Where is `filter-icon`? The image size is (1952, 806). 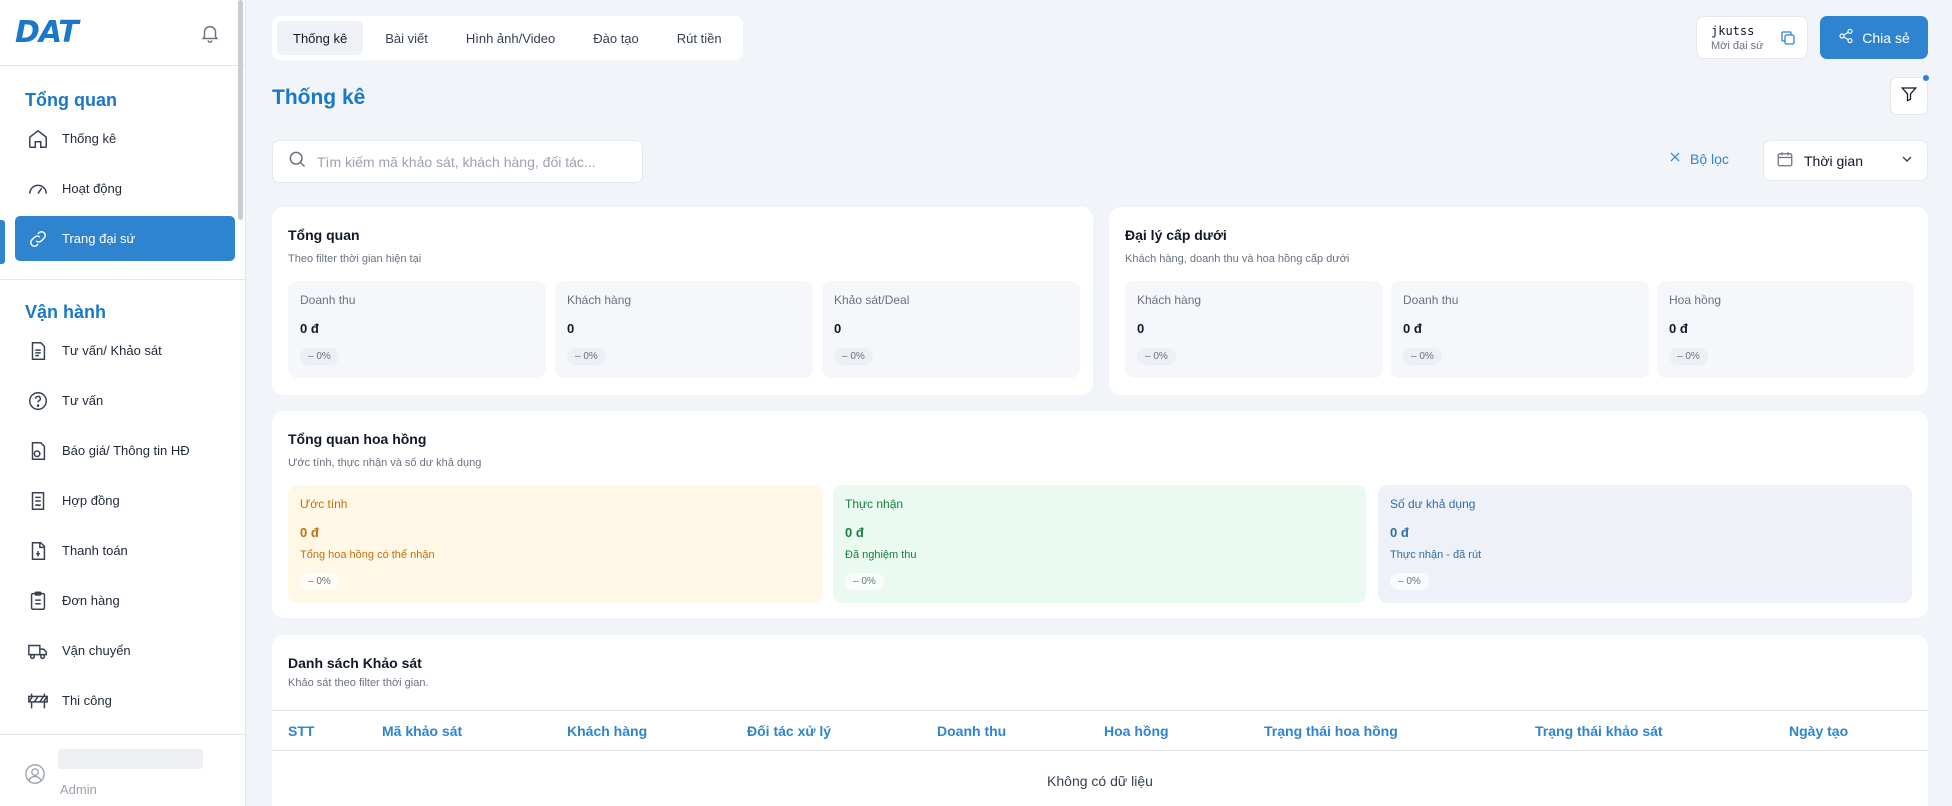
filter-icon is located at coordinates (1909, 96).